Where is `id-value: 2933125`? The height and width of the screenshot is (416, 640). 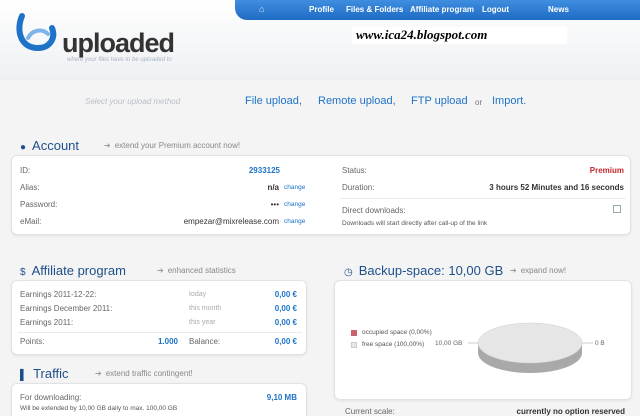 id-value: 2933125 is located at coordinates (264, 170).